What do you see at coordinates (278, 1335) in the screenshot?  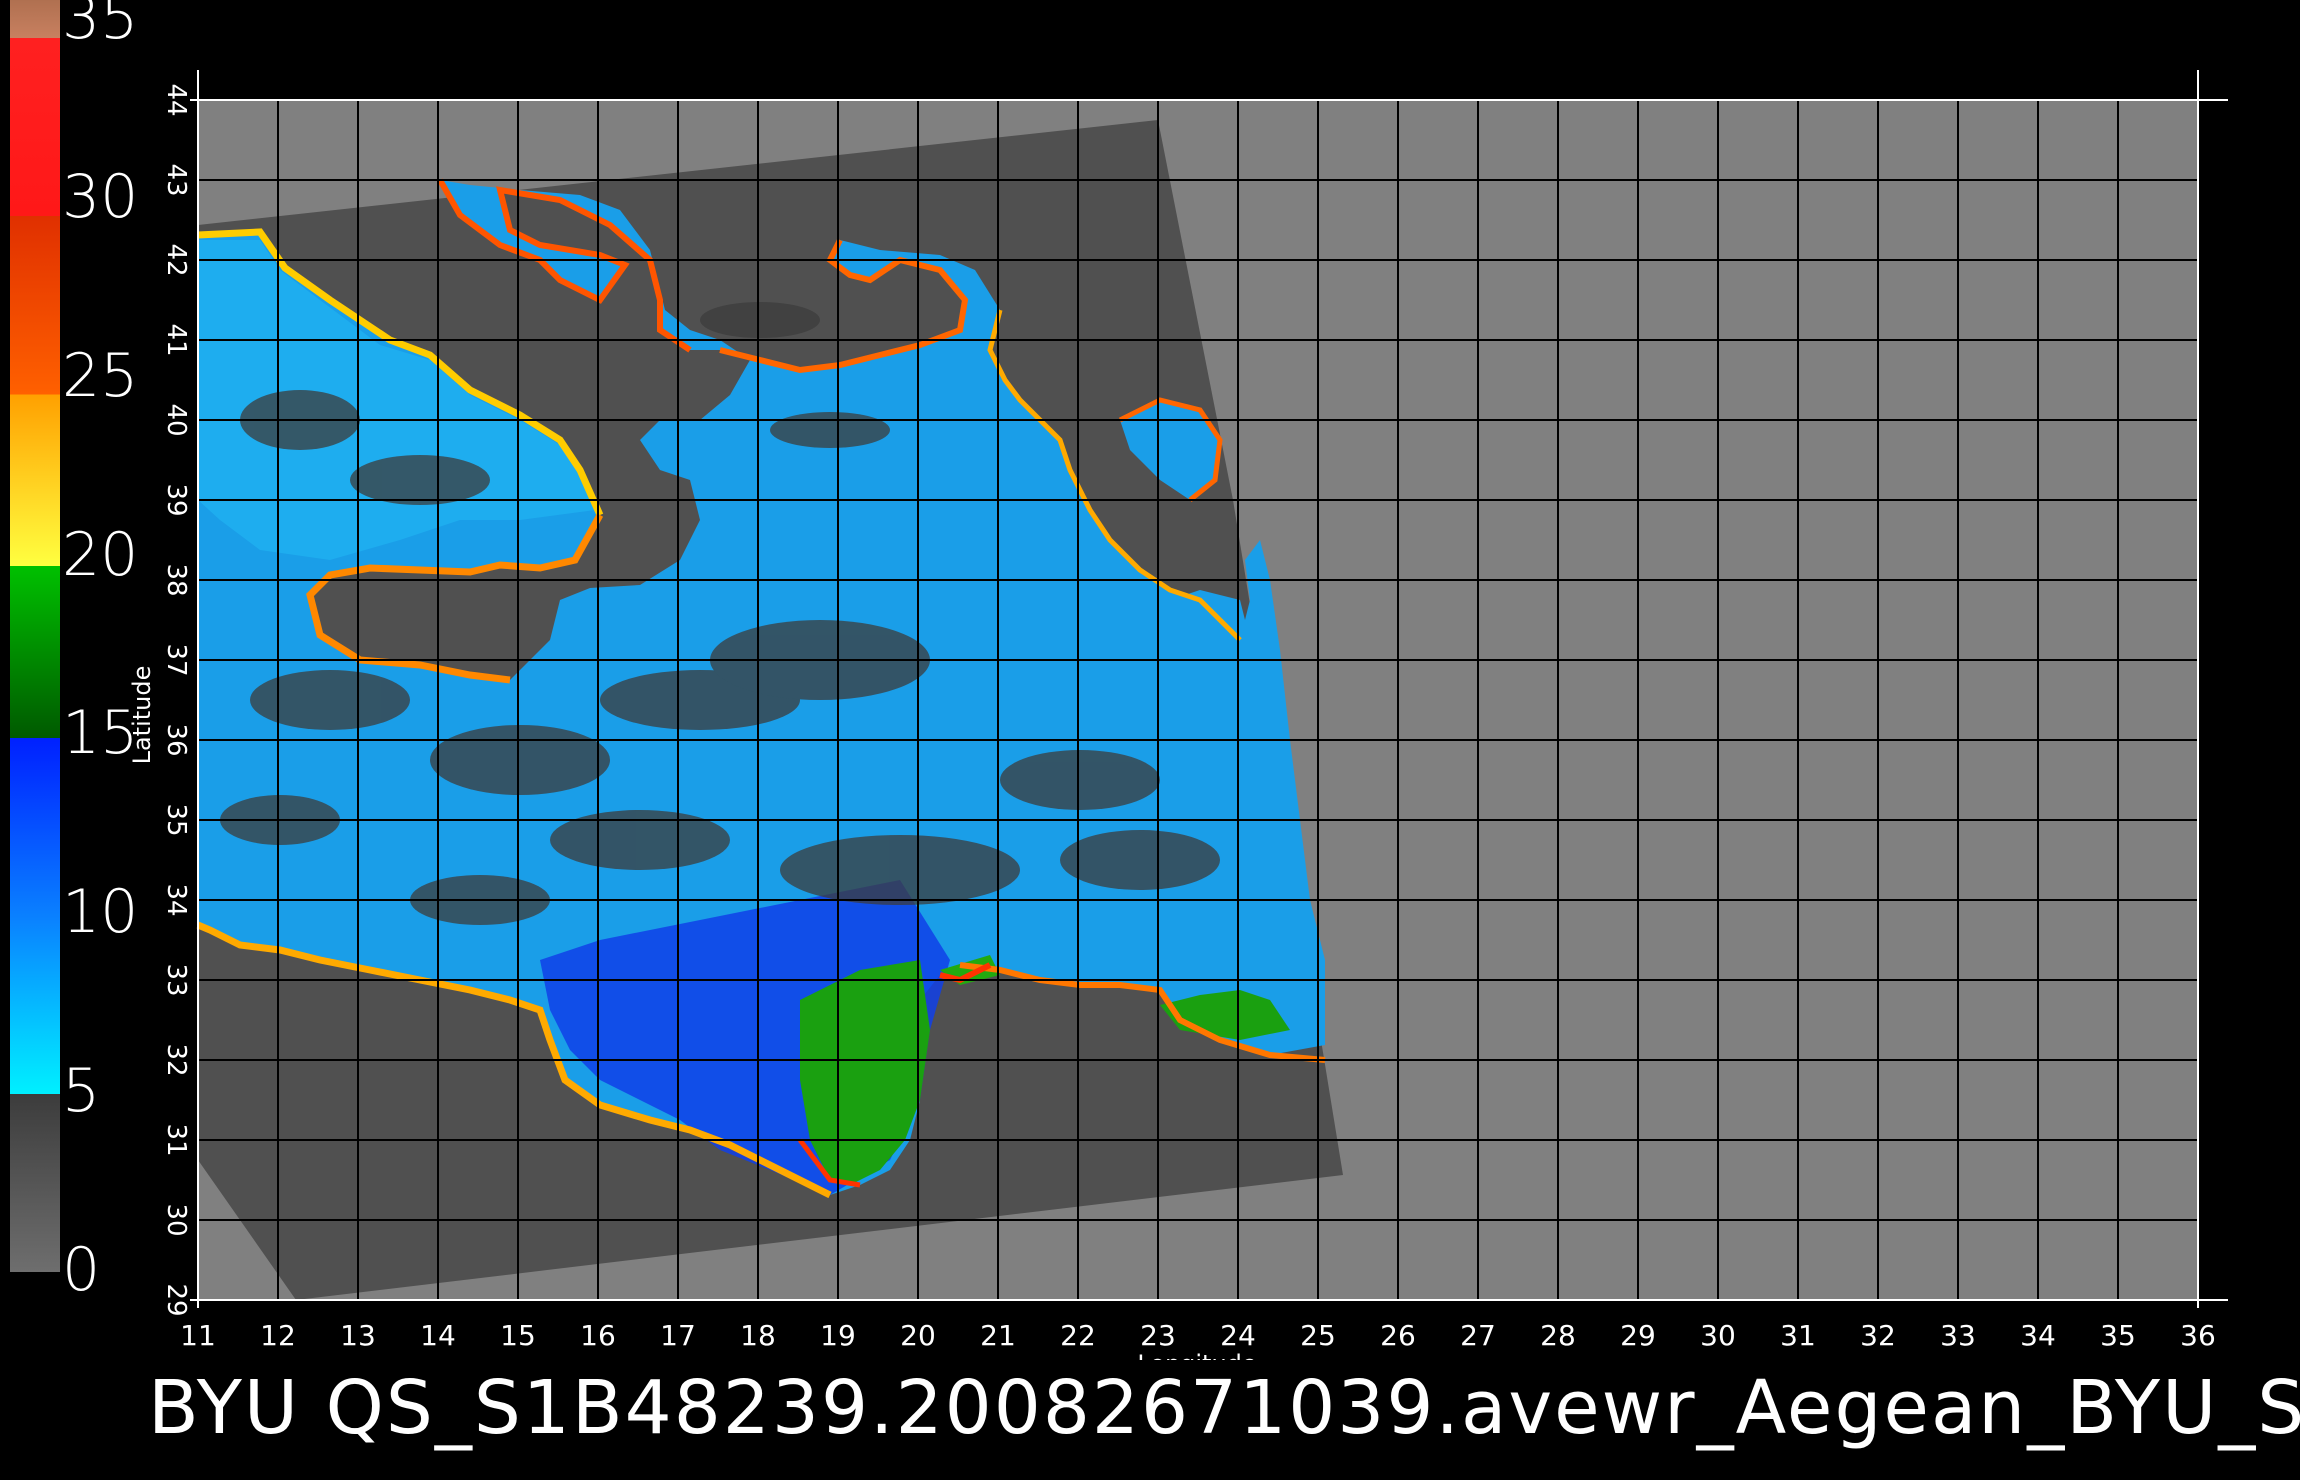 I see `longitude-tick-label: 12` at bounding box center [278, 1335].